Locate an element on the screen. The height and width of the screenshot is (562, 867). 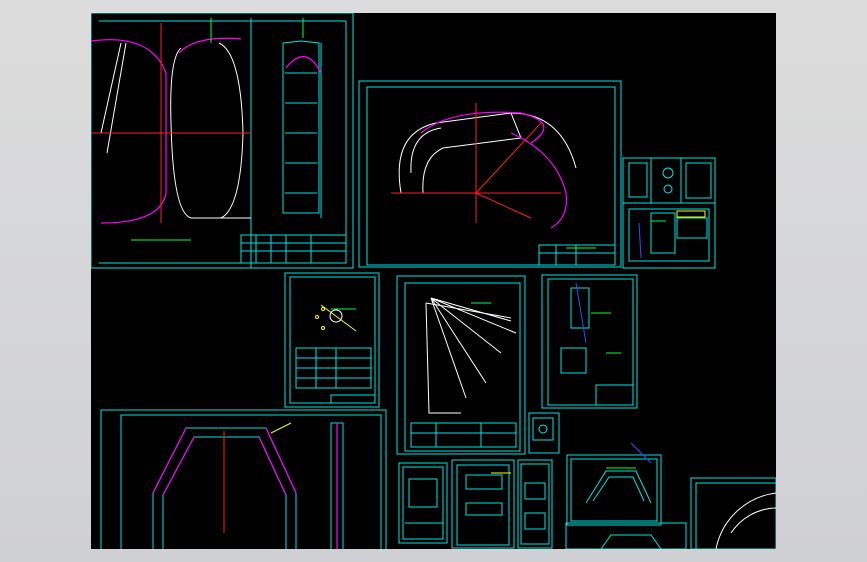
sheet-small-piece is located at coordinates (544, 433).